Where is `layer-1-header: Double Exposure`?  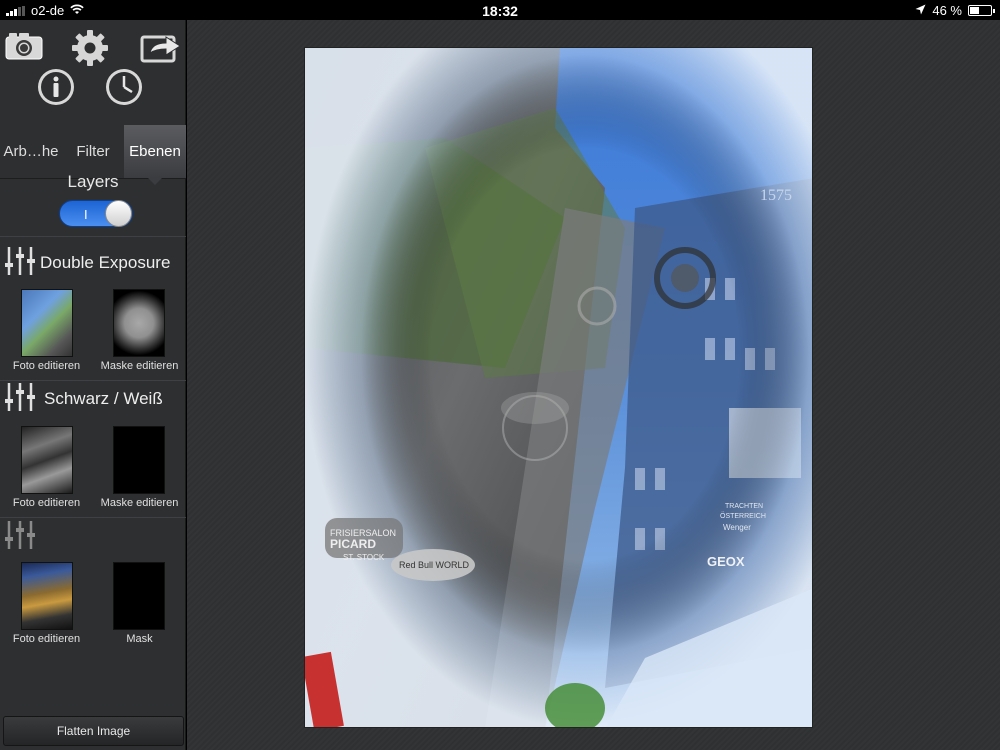
layer-1-header: Double Exposure is located at coordinates (87, 263).